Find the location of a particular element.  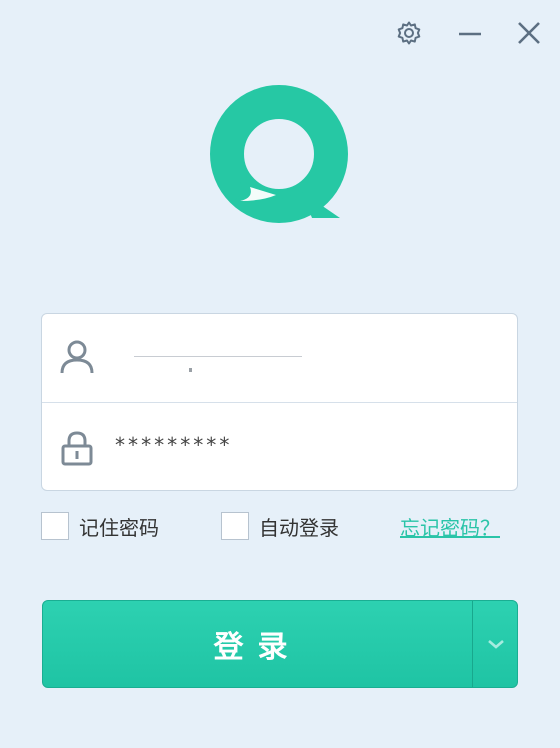

chevron-down-icon is located at coordinates (496, 644).